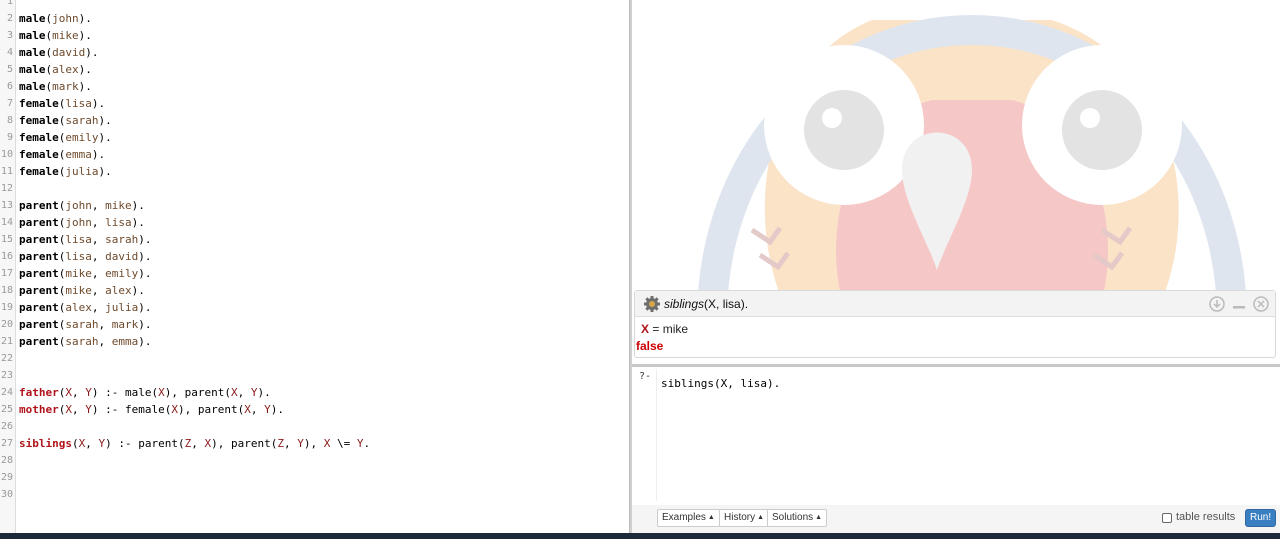 This screenshot has width=1280, height=539. What do you see at coordinates (1239, 304) in the screenshot?
I see `minimize-icon` at bounding box center [1239, 304].